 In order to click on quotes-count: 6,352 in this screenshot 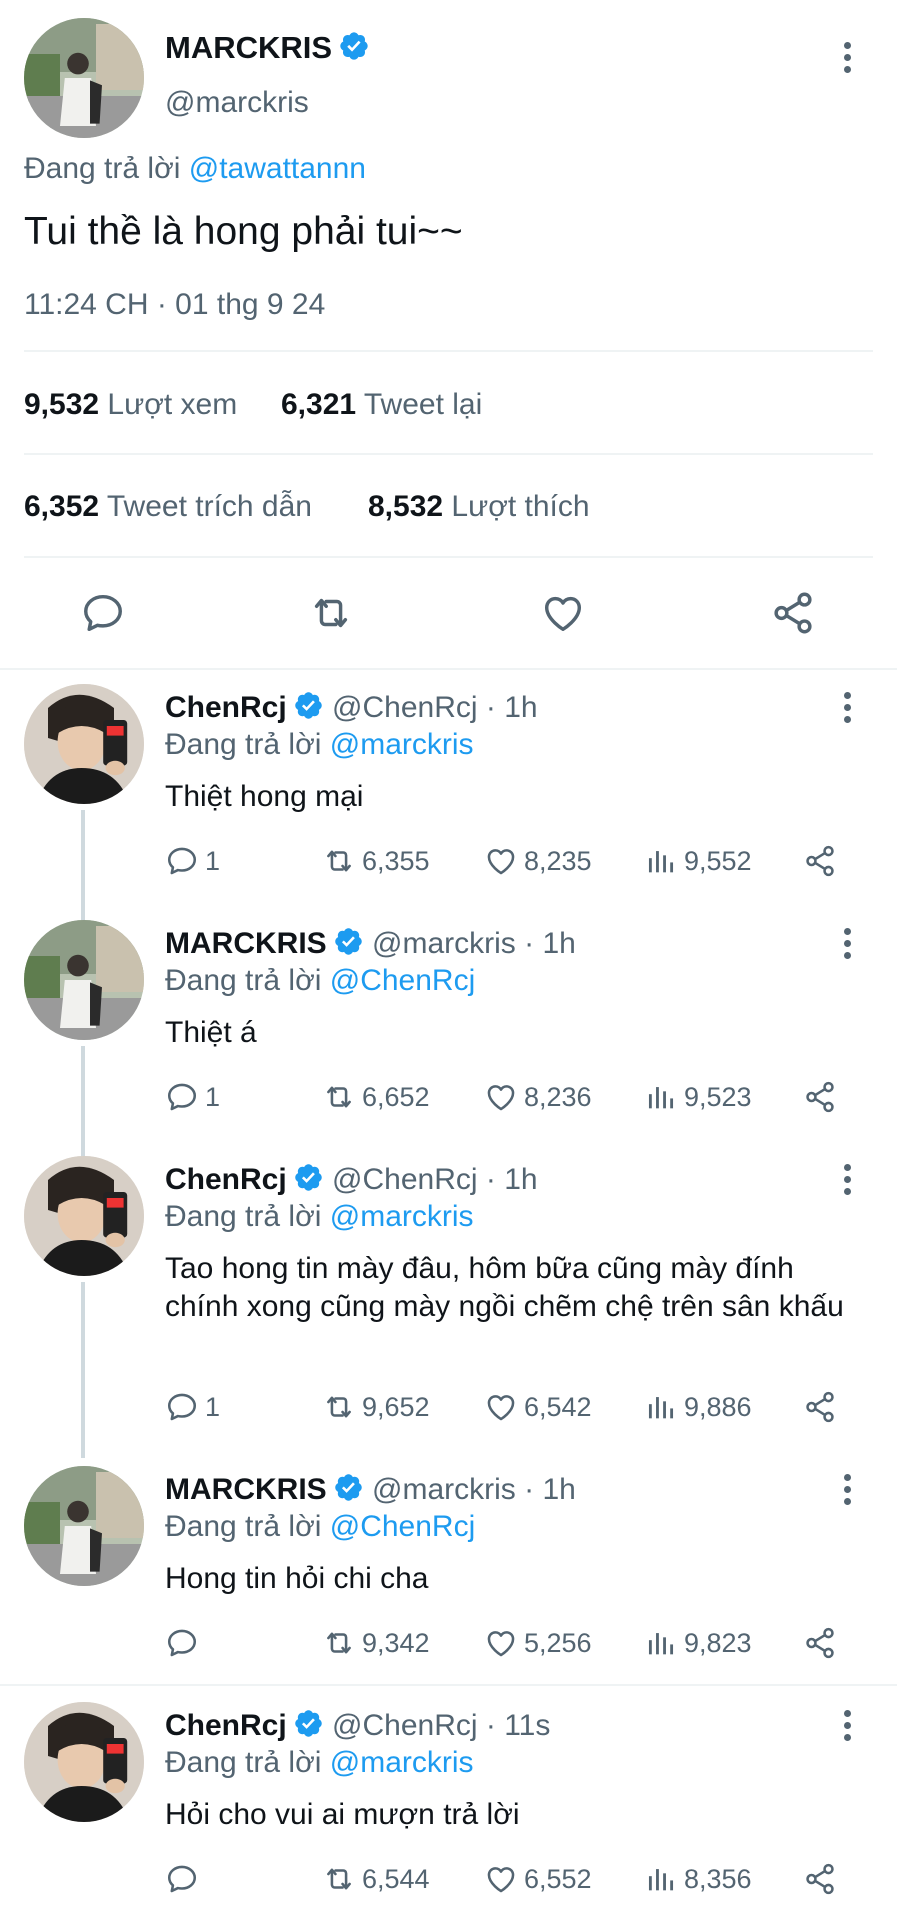, I will do `click(62, 506)`.